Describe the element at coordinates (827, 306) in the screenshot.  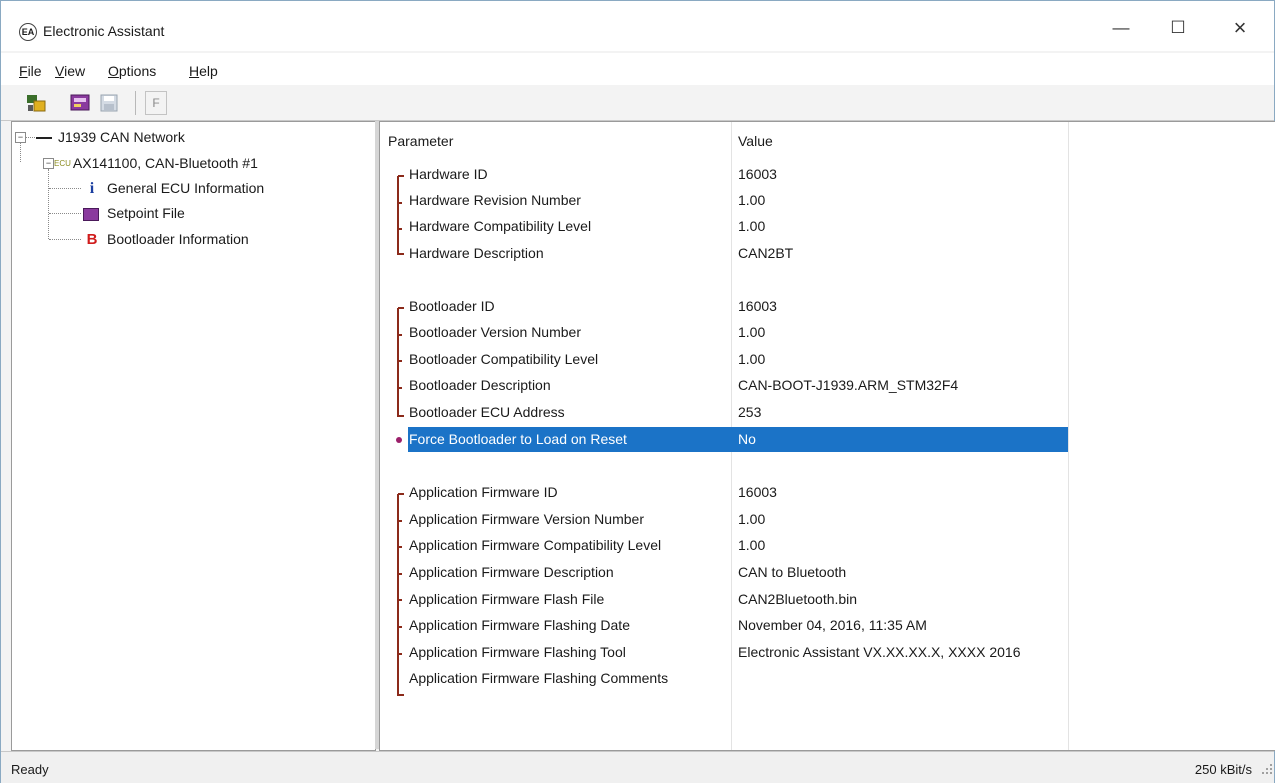
I see `table-row: Bootloader ID 16003` at that location.